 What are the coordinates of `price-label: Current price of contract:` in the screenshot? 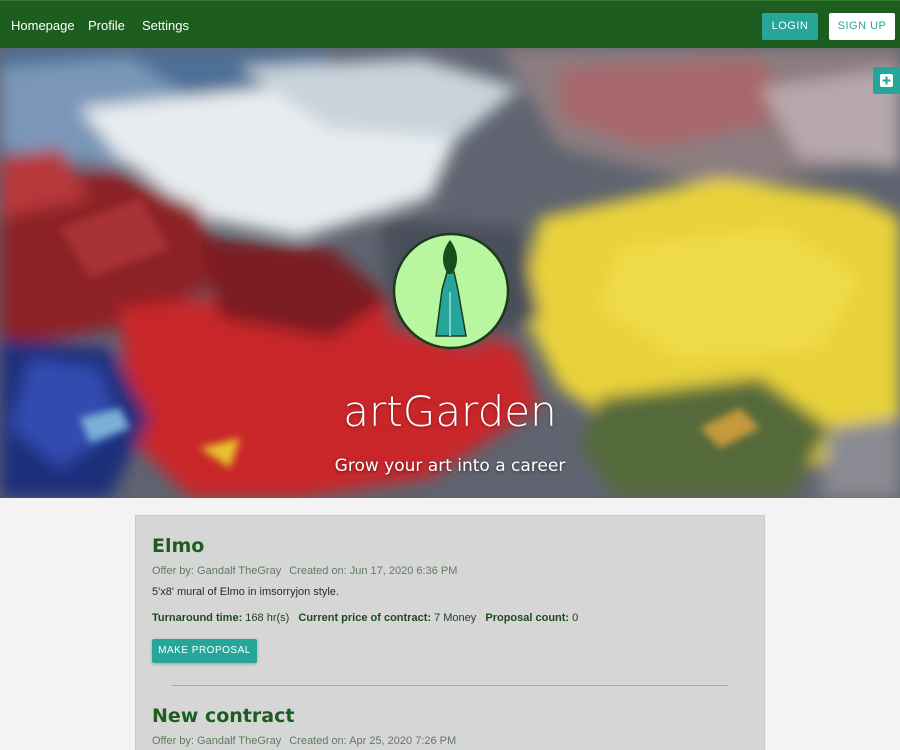 It's located at (365, 618).